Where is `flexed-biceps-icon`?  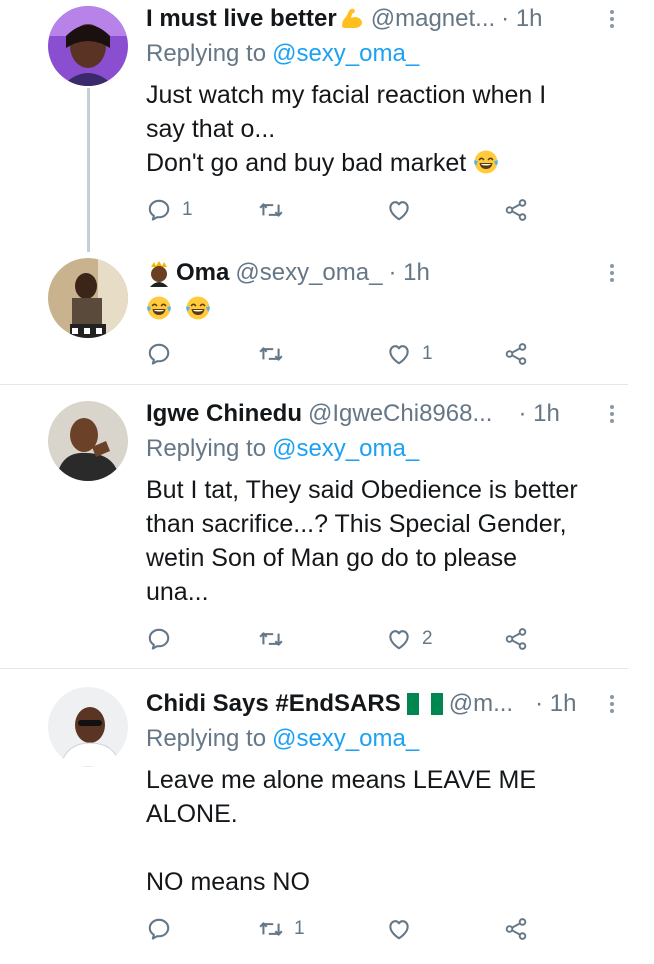 flexed-biceps-icon is located at coordinates (351, 18).